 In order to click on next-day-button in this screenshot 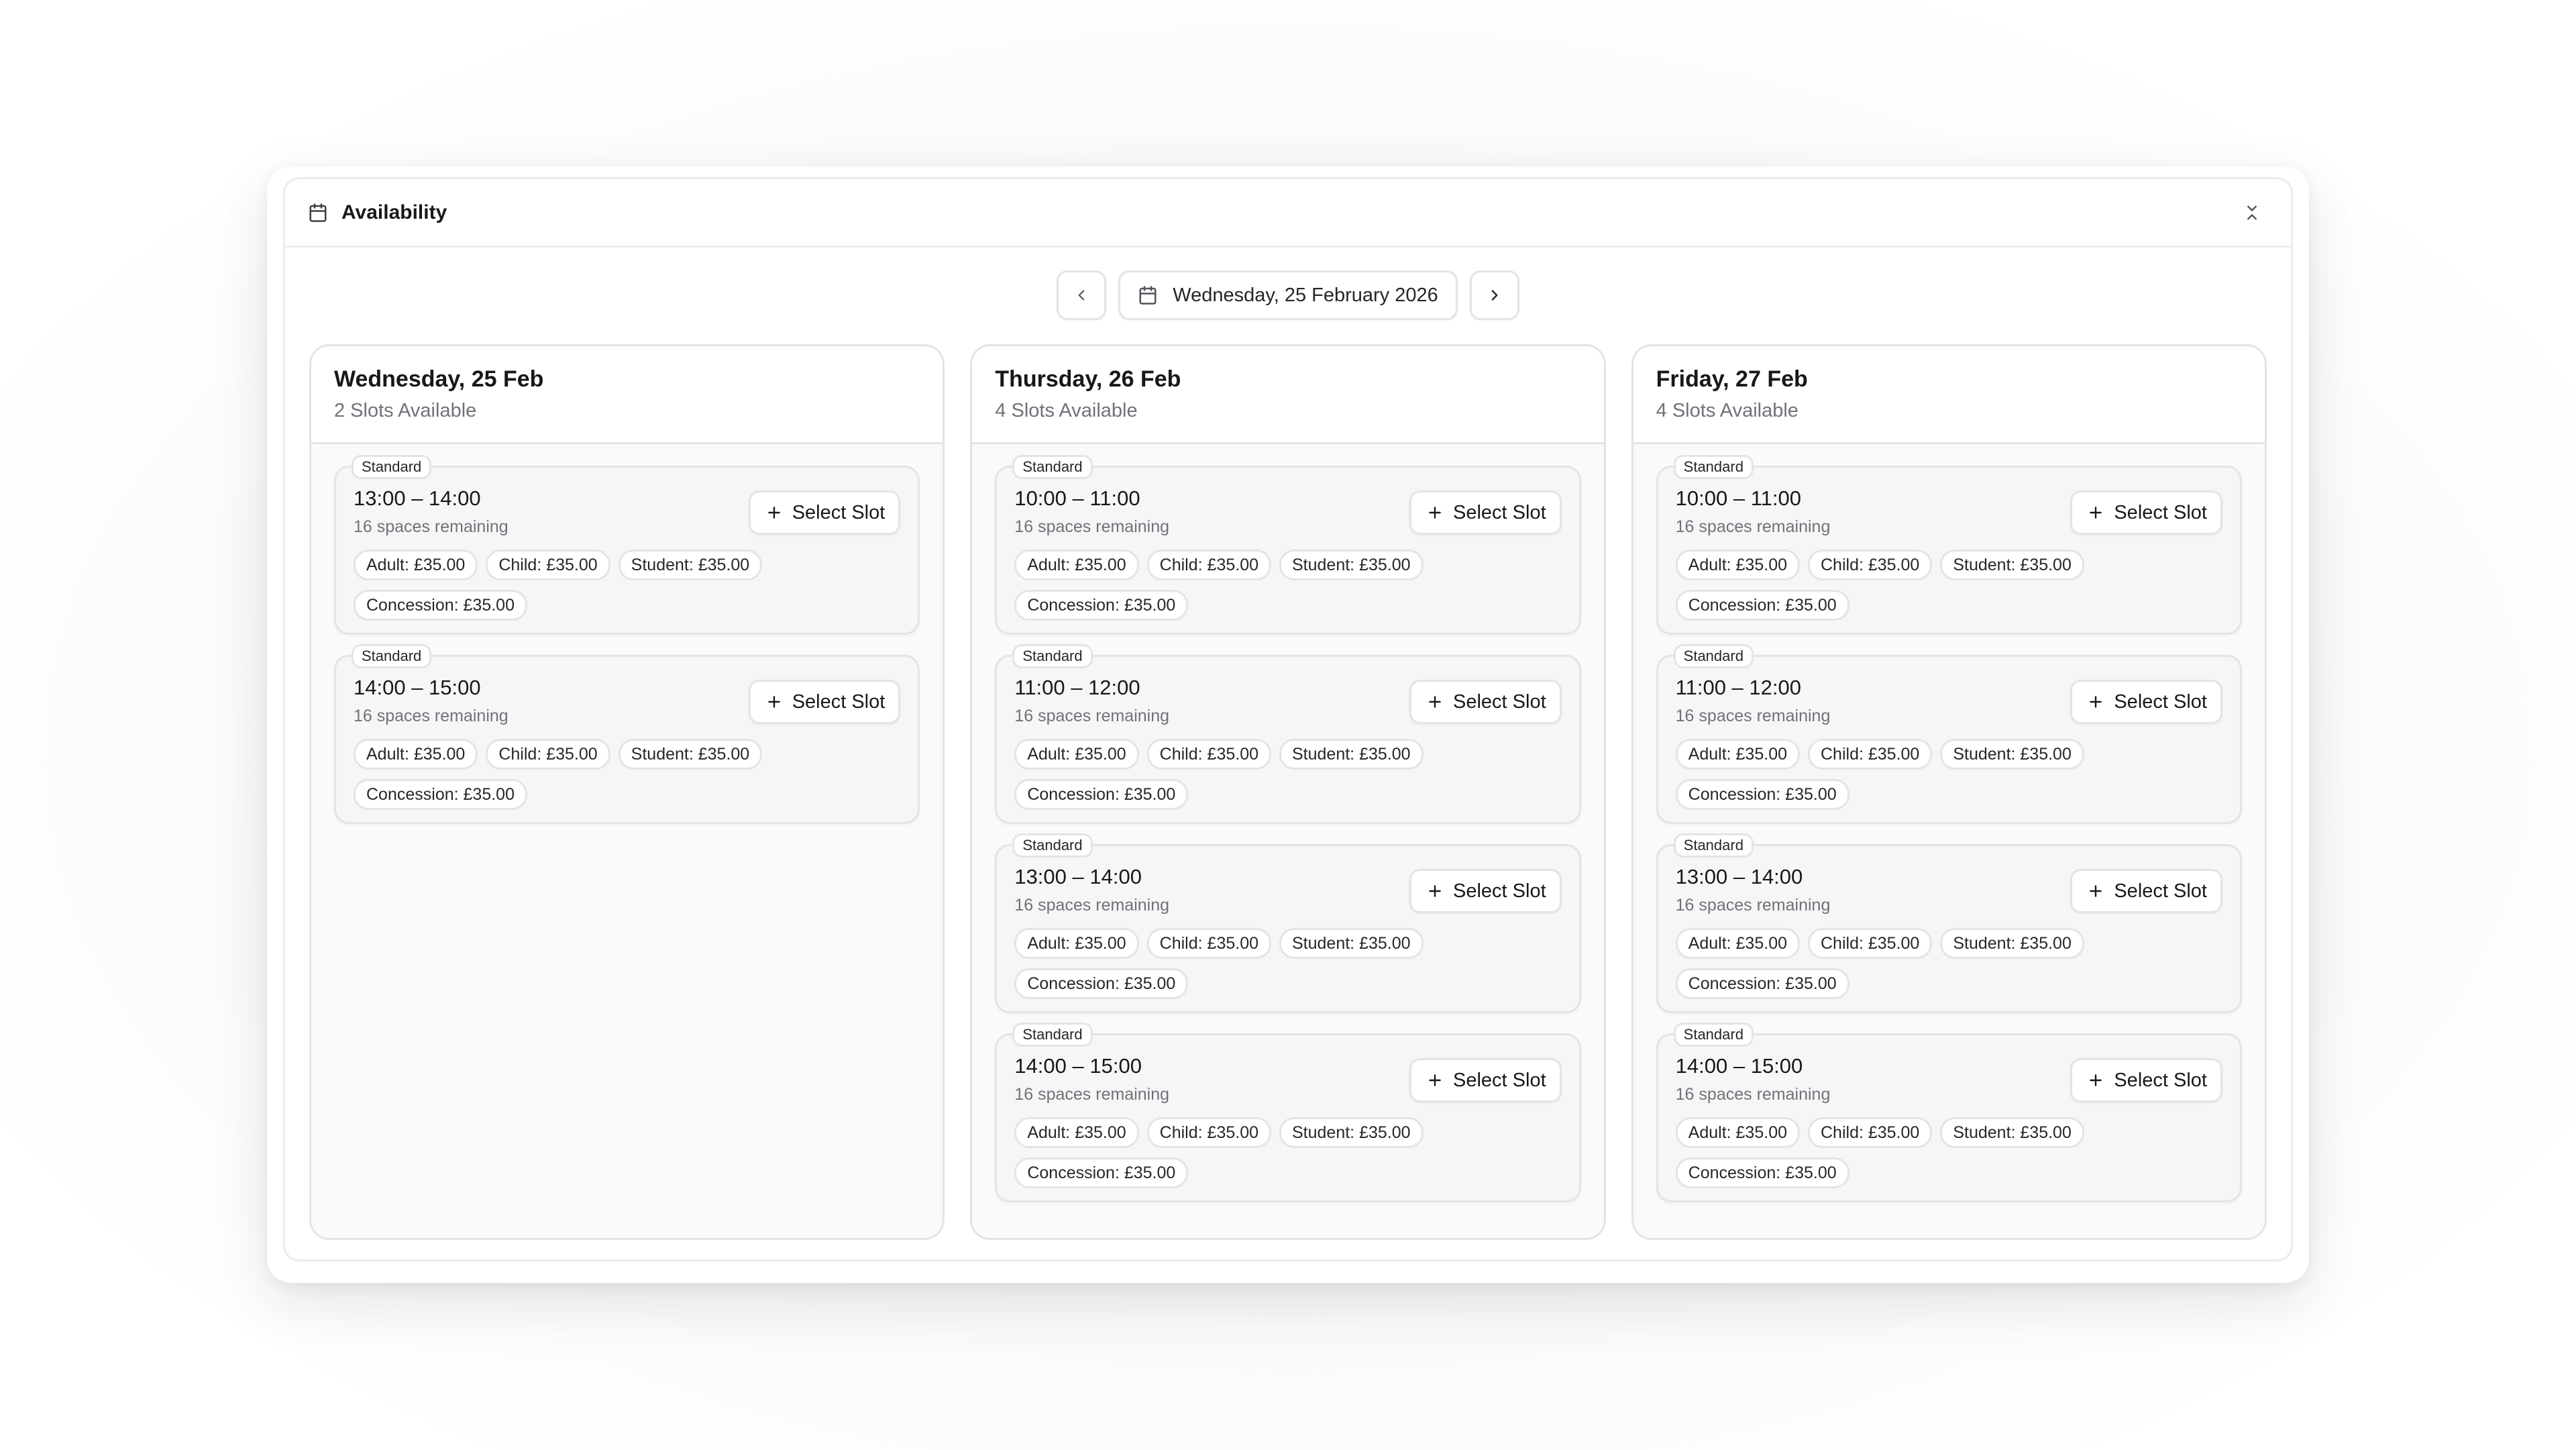, I will do `click(1494, 295)`.